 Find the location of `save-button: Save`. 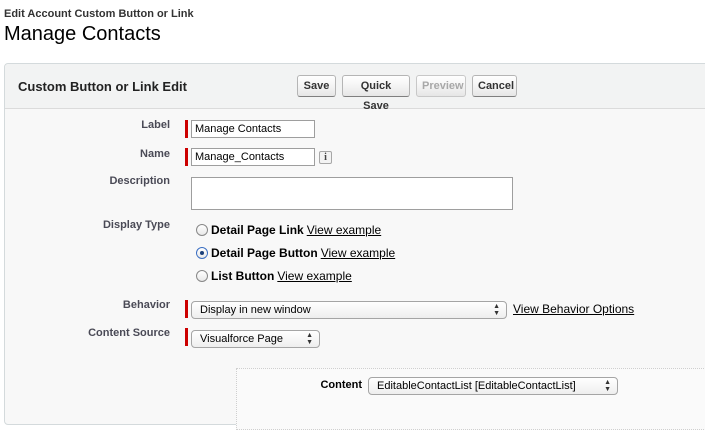

save-button: Save is located at coordinates (316, 86).